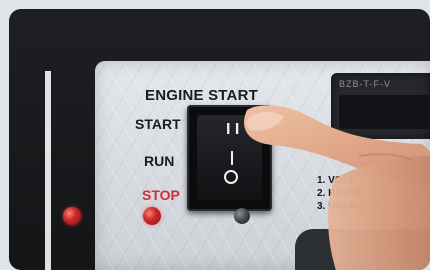 The width and height of the screenshot is (430, 270). Describe the element at coordinates (159, 161) in the screenshot. I see `run-label: RUN` at that location.